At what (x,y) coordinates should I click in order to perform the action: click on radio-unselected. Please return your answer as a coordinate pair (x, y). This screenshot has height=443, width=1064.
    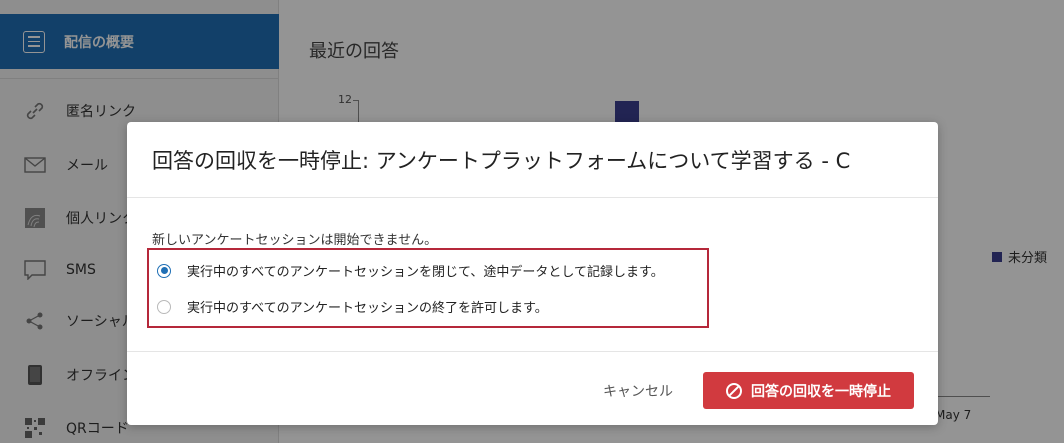
    Looking at the image, I should click on (164, 306).